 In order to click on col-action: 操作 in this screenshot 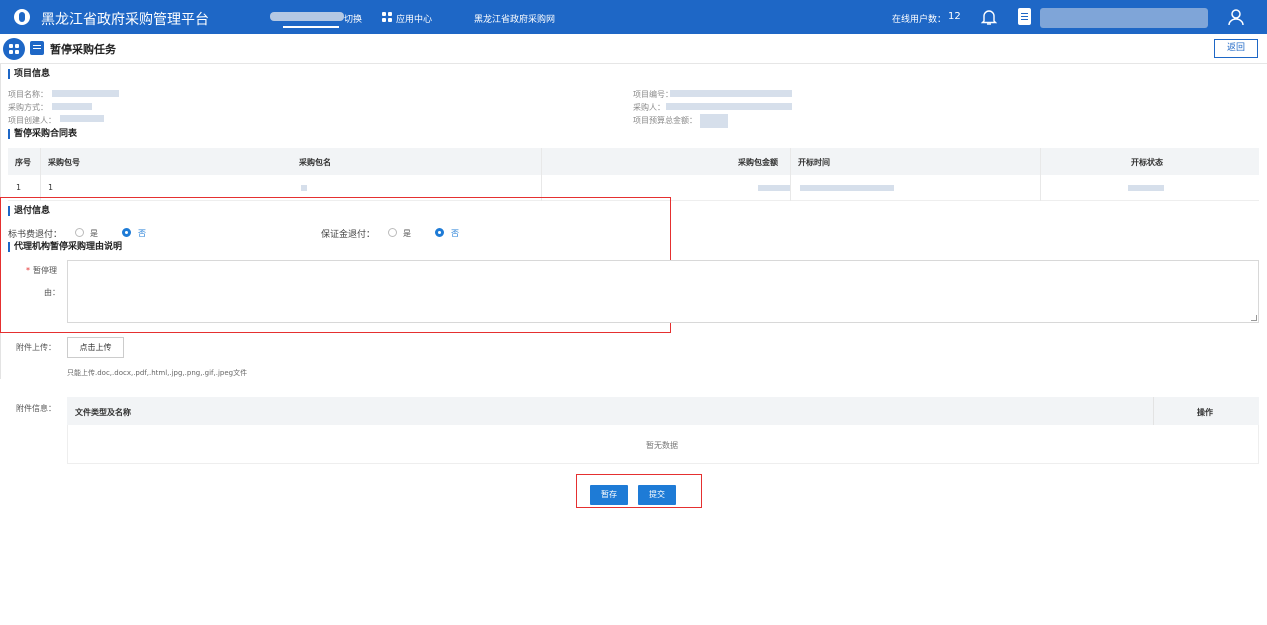, I will do `click(1205, 412)`.